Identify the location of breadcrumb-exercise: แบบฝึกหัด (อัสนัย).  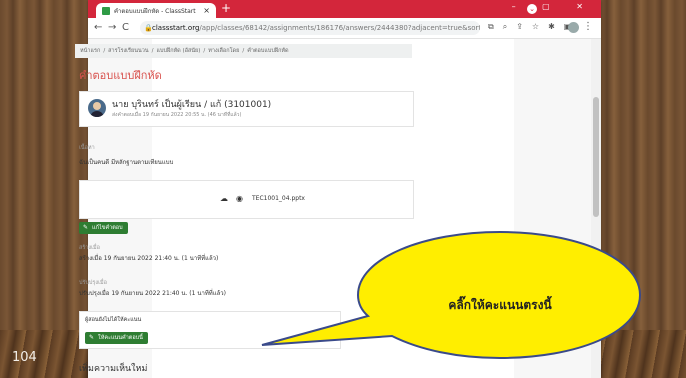
(178, 51).